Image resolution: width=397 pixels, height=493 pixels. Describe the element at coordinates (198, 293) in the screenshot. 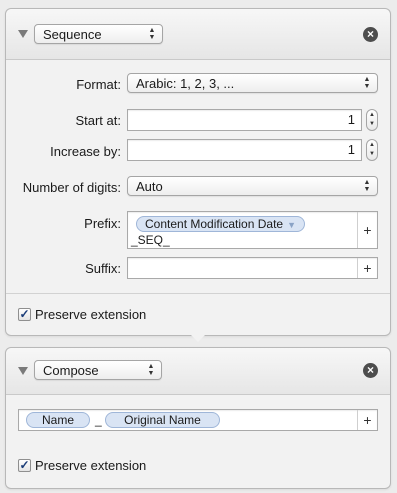

I see `divider` at that location.